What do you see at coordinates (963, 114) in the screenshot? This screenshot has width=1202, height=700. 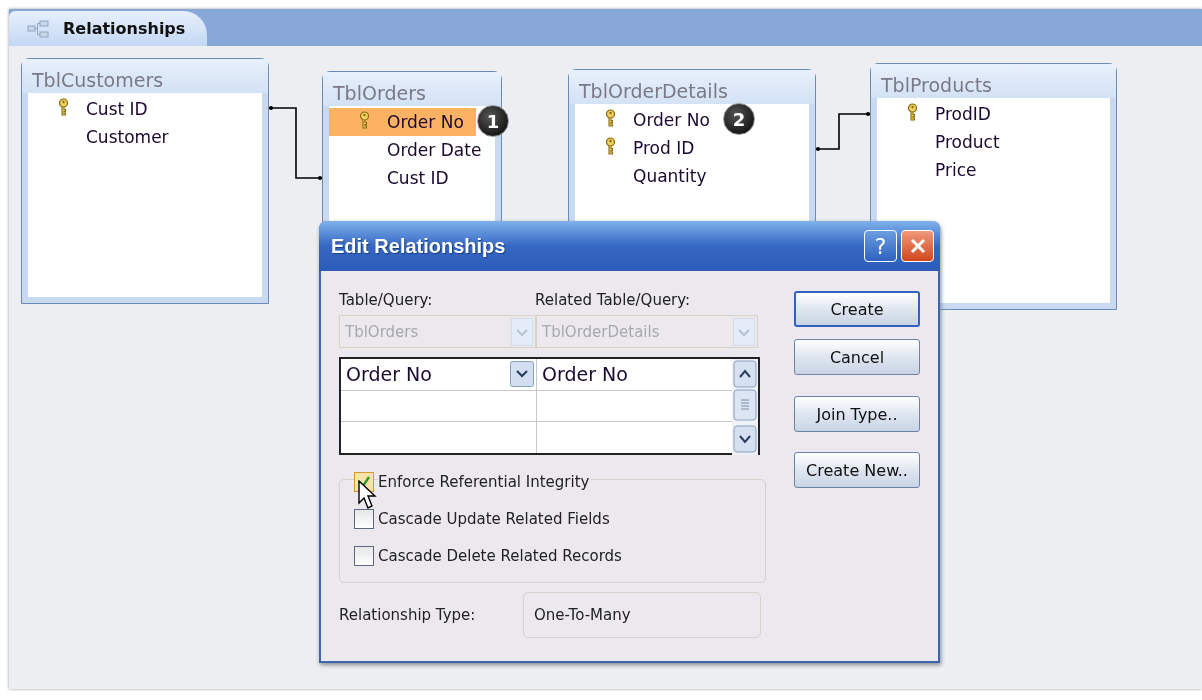 I see `field-name: ProdID` at bounding box center [963, 114].